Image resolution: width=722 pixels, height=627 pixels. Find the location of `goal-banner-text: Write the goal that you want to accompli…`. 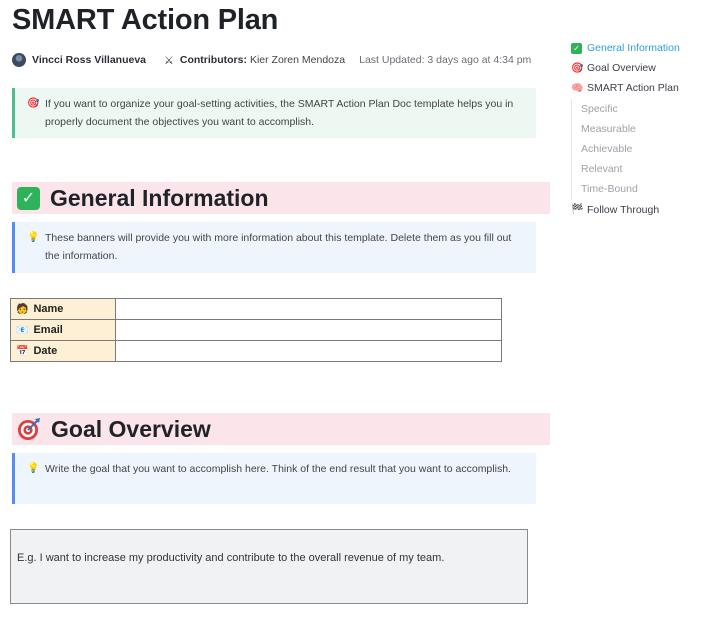

goal-banner-text: Write the goal that you want to accompli… is located at coordinates (278, 469).